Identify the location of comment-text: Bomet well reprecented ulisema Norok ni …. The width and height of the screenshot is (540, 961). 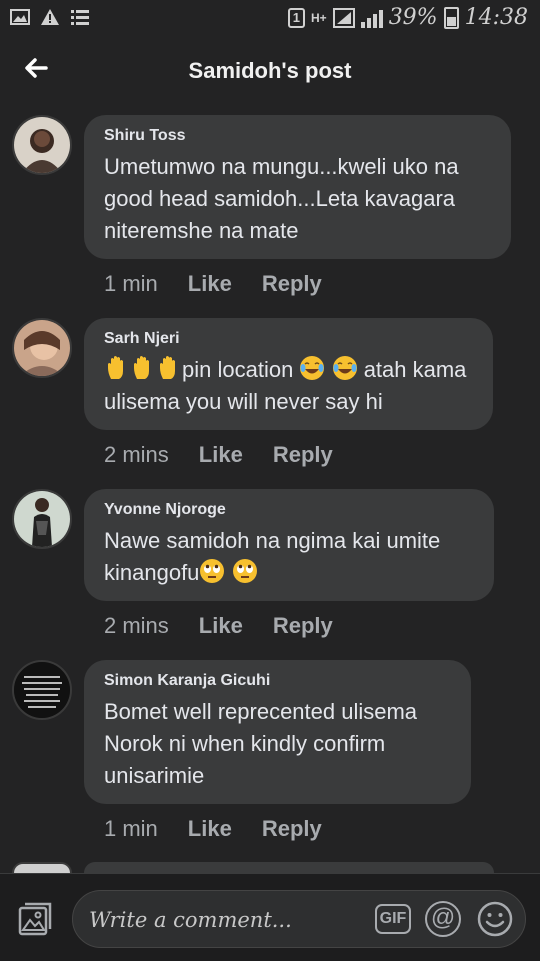
(261, 743).